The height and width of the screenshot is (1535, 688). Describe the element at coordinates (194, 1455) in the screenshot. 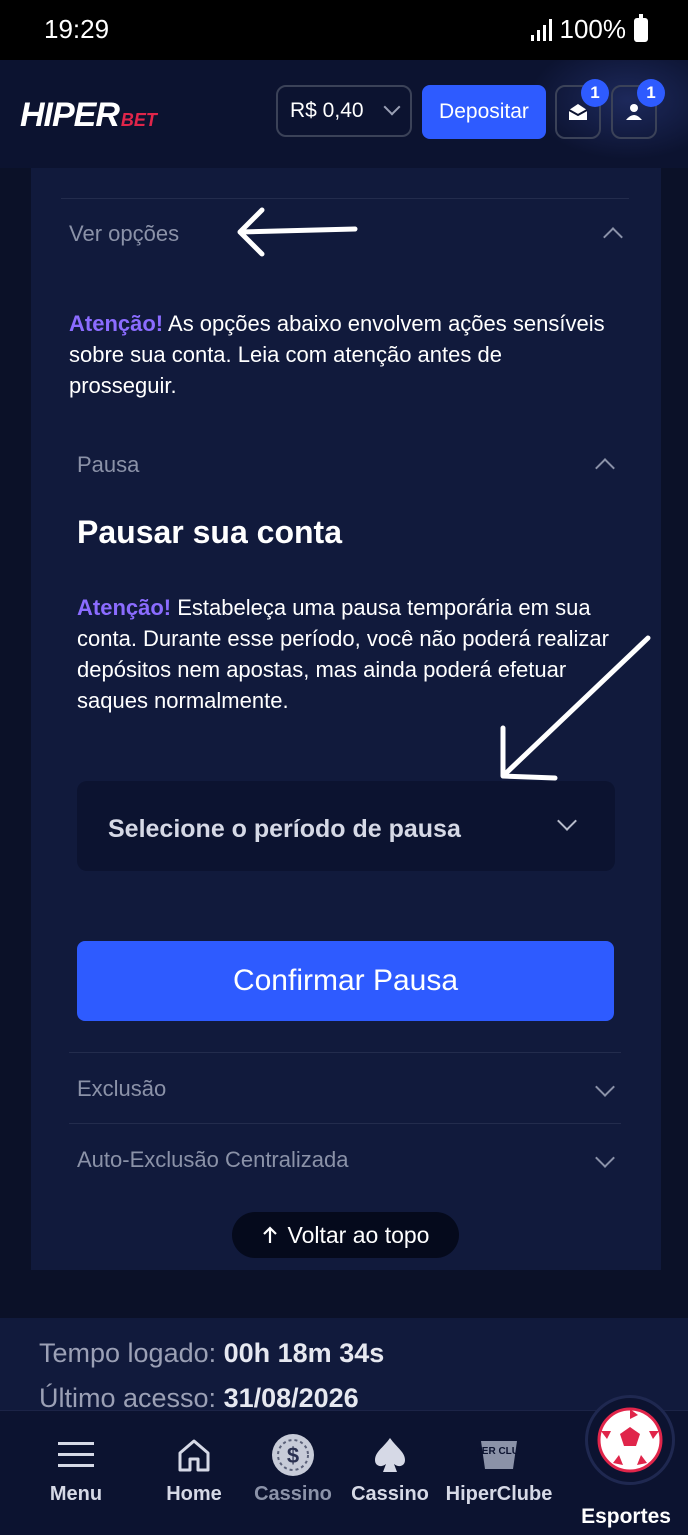

I see `home-icon` at that location.